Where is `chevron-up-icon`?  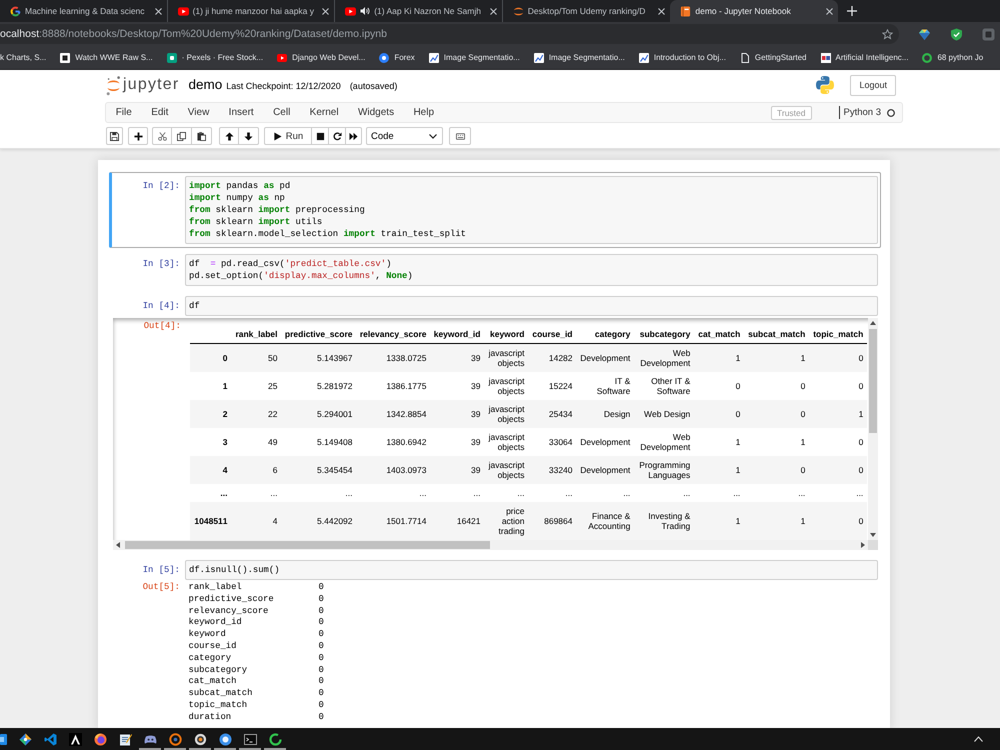
chevron-up-icon is located at coordinates (978, 739).